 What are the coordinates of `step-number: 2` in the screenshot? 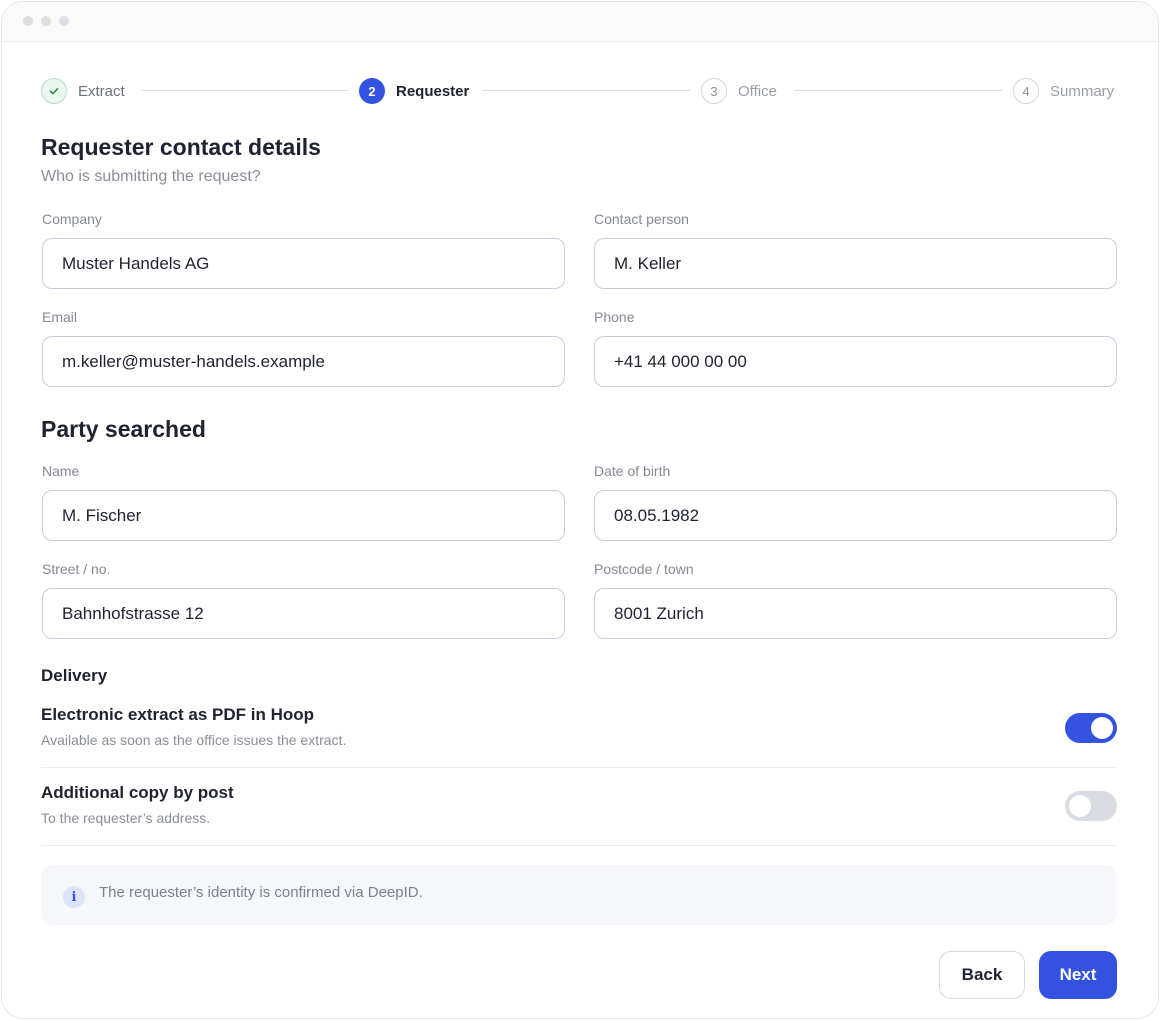 It's located at (372, 91).